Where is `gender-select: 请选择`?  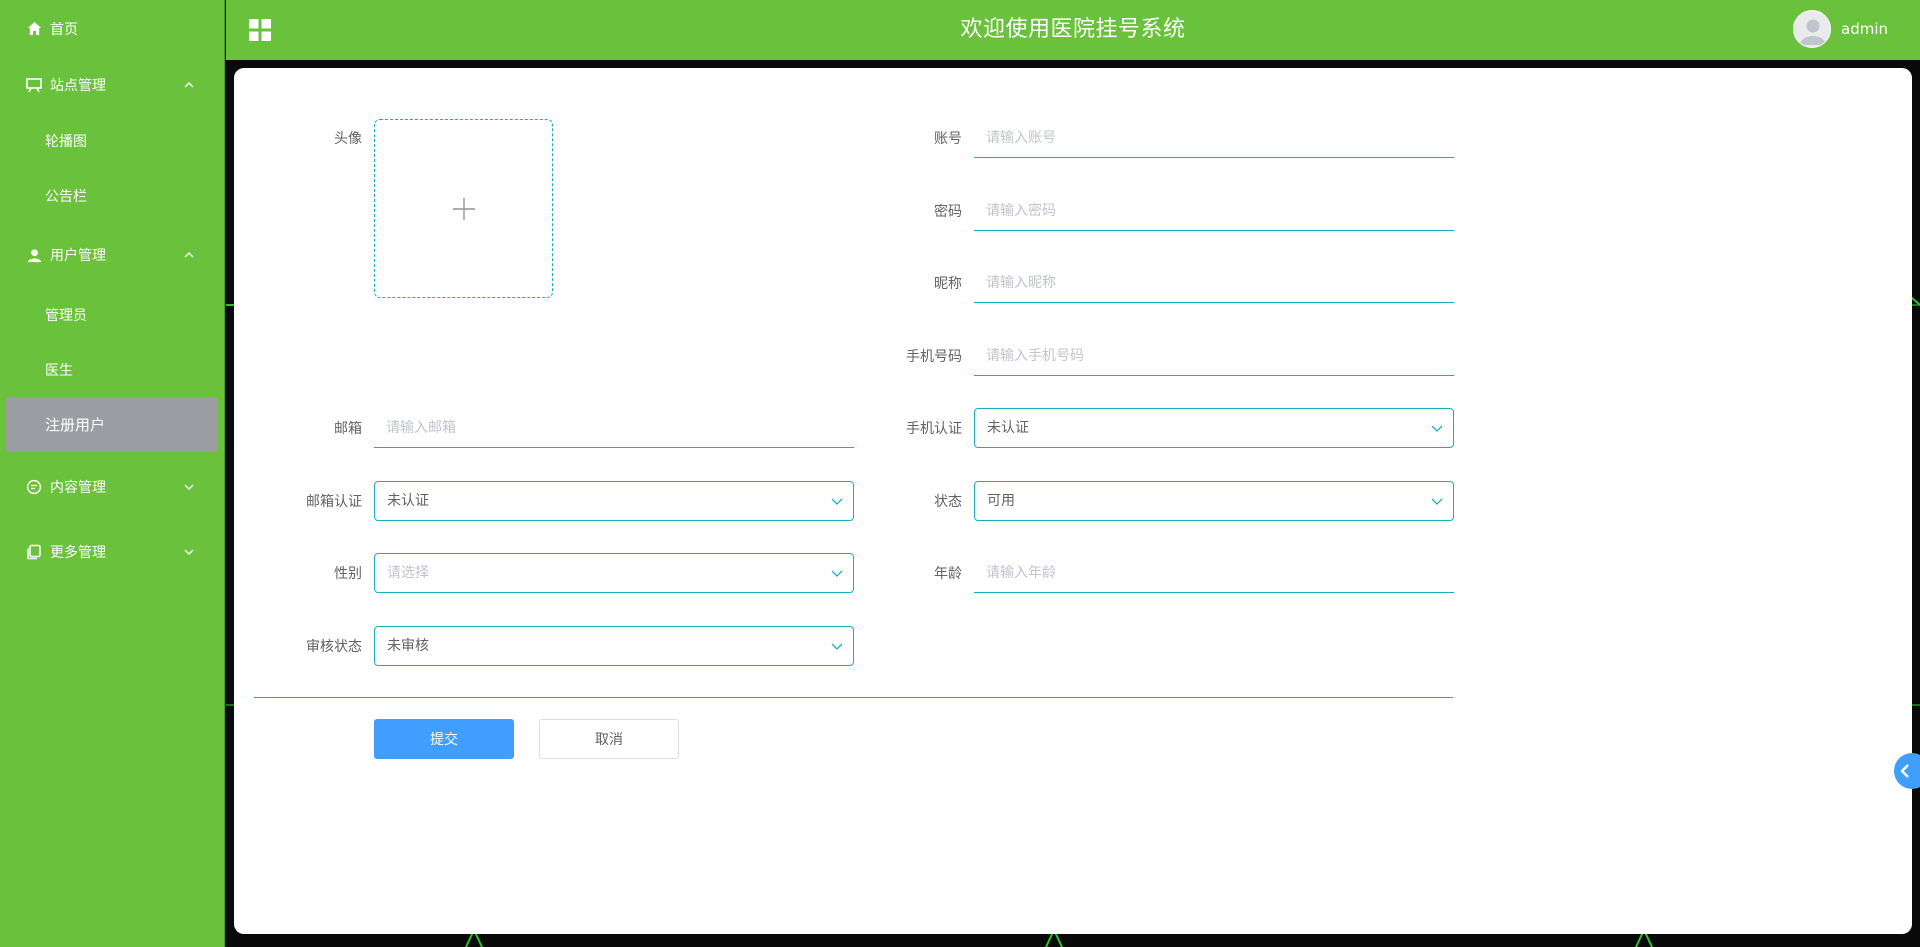 gender-select: 请选择 is located at coordinates (614, 573).